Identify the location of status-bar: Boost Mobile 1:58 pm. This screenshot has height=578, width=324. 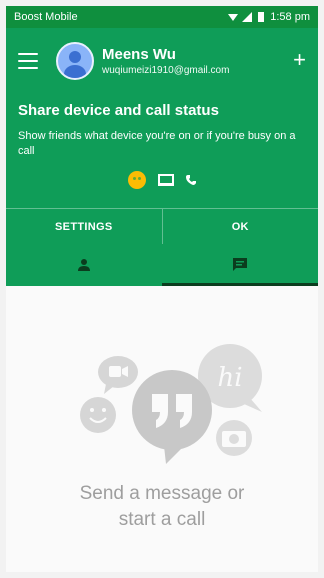
(162, 17).